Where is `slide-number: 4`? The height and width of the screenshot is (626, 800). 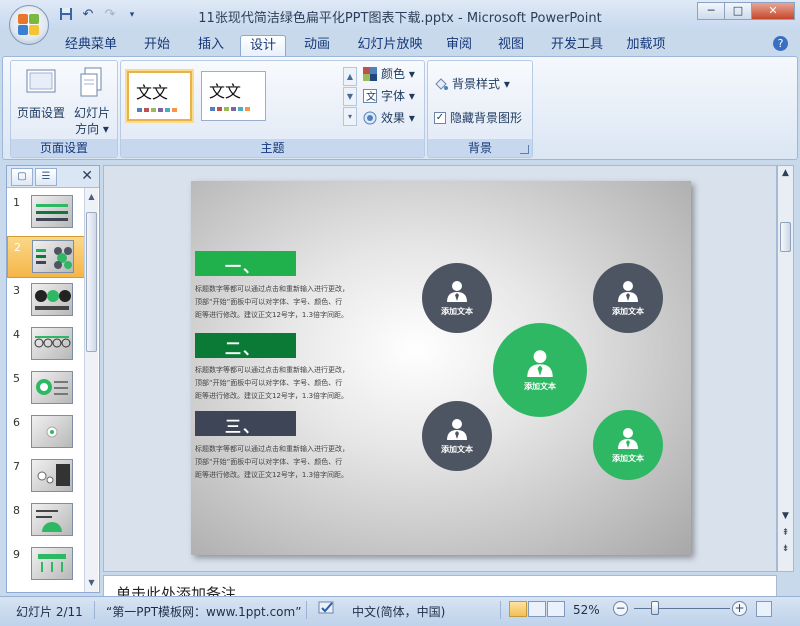
slide-number: 4 is located at coordinates (16, 334).